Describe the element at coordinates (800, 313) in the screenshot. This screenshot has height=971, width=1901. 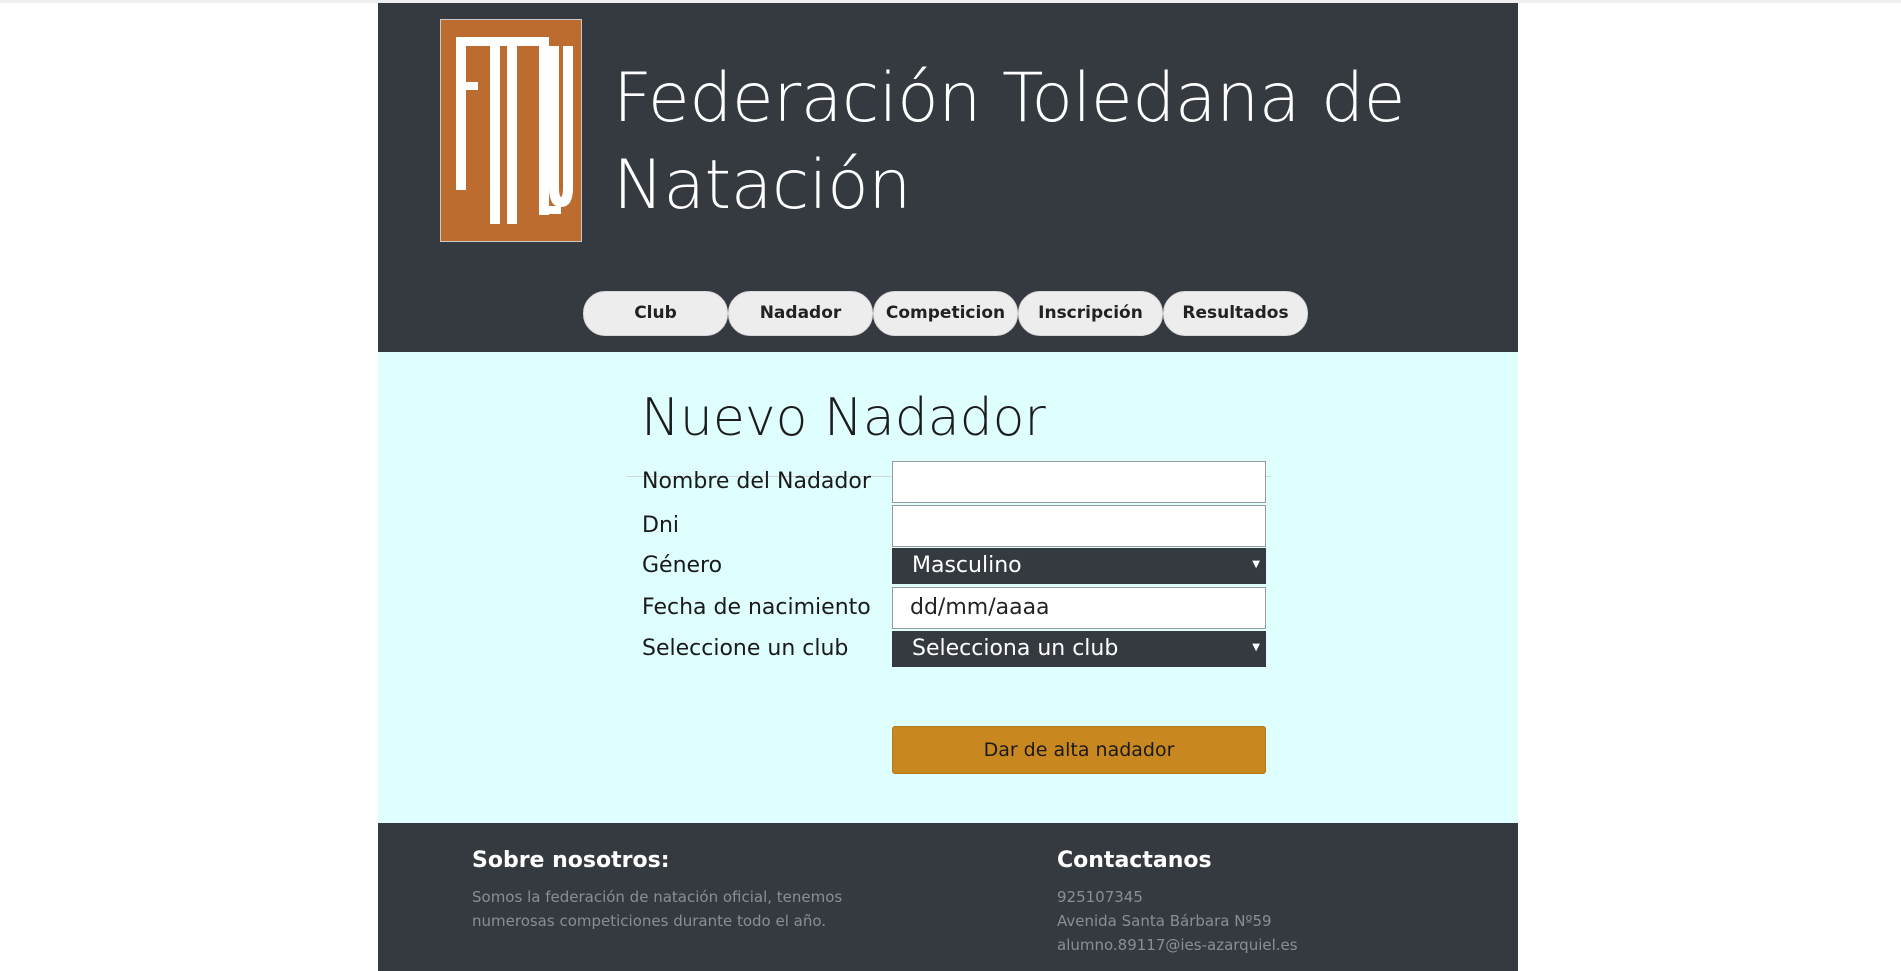
I see `nav-item-nadador: Nadador` at that location.